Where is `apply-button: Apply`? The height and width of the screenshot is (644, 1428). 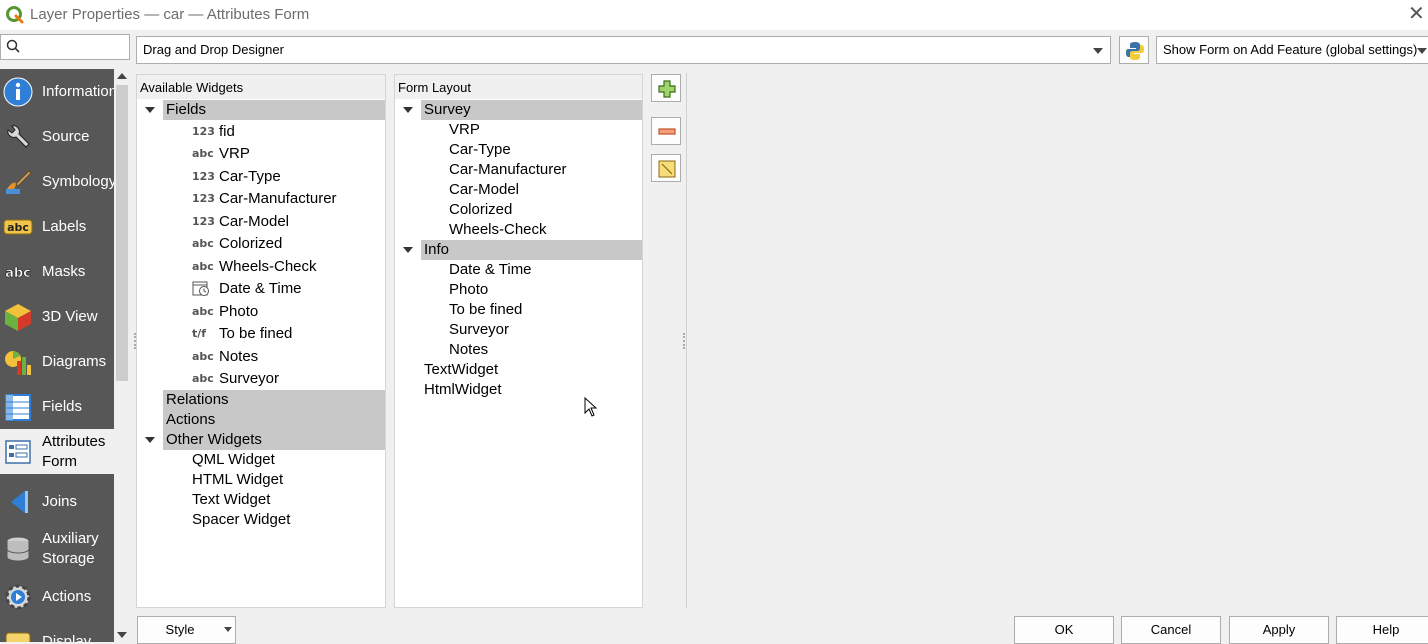
apply-button: Apply is located at coordinates (1279, 630).